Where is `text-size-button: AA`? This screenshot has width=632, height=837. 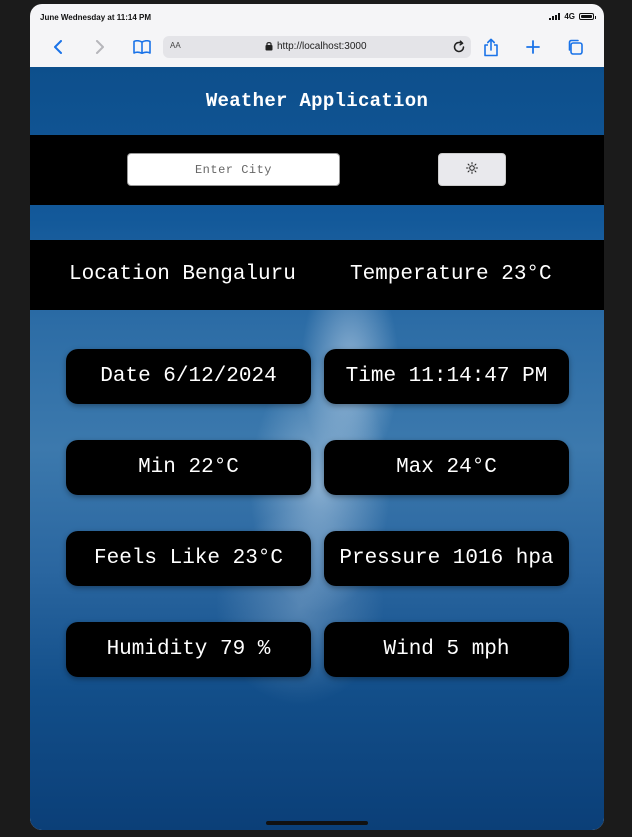 text-size-button: AA is located at coordinates (175, 45).